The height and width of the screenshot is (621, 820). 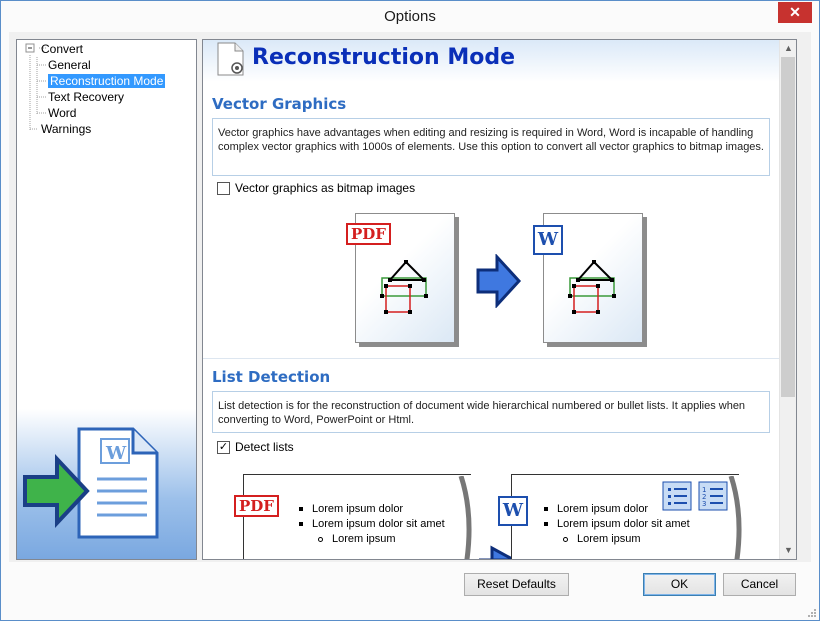 What do you see at coordinates (66, 129) in the screenshot?
I see `tree-item-warnings: Warnings` at bounding box center [66, 129].